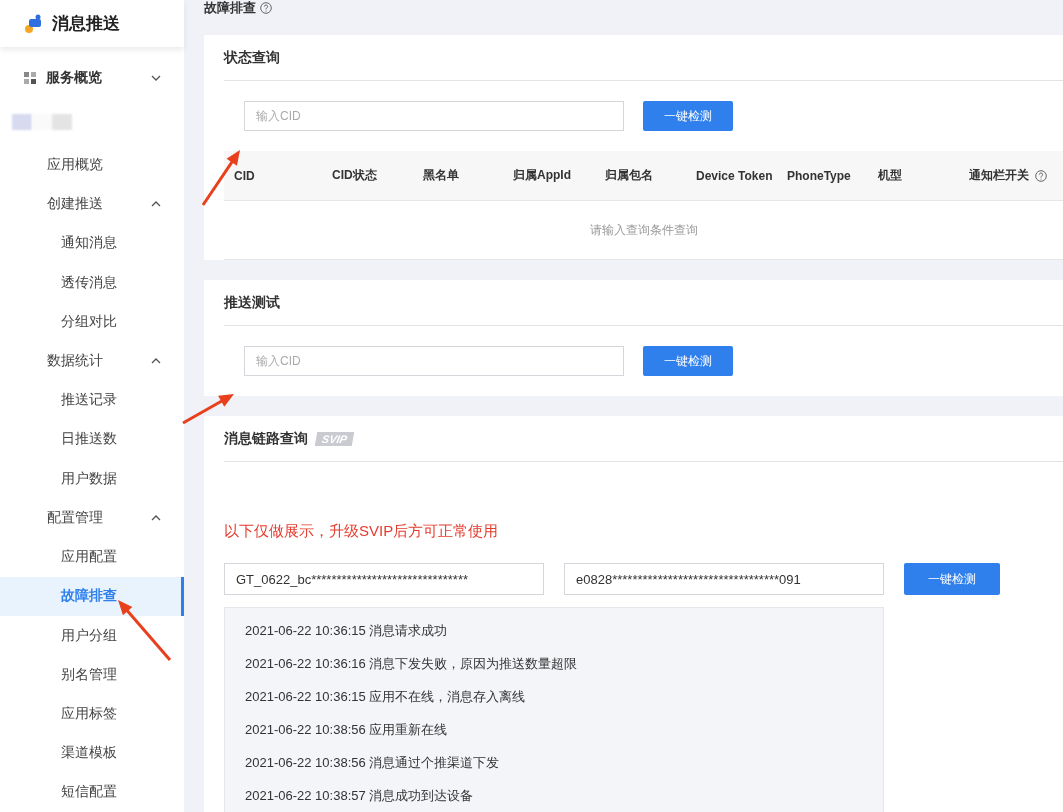 This screenshot has height=812, width=1063. What do you see at coordinates (629, 175) in the screenshot?
I see `column-header: 归属包名` at bounding box center [629, 175].